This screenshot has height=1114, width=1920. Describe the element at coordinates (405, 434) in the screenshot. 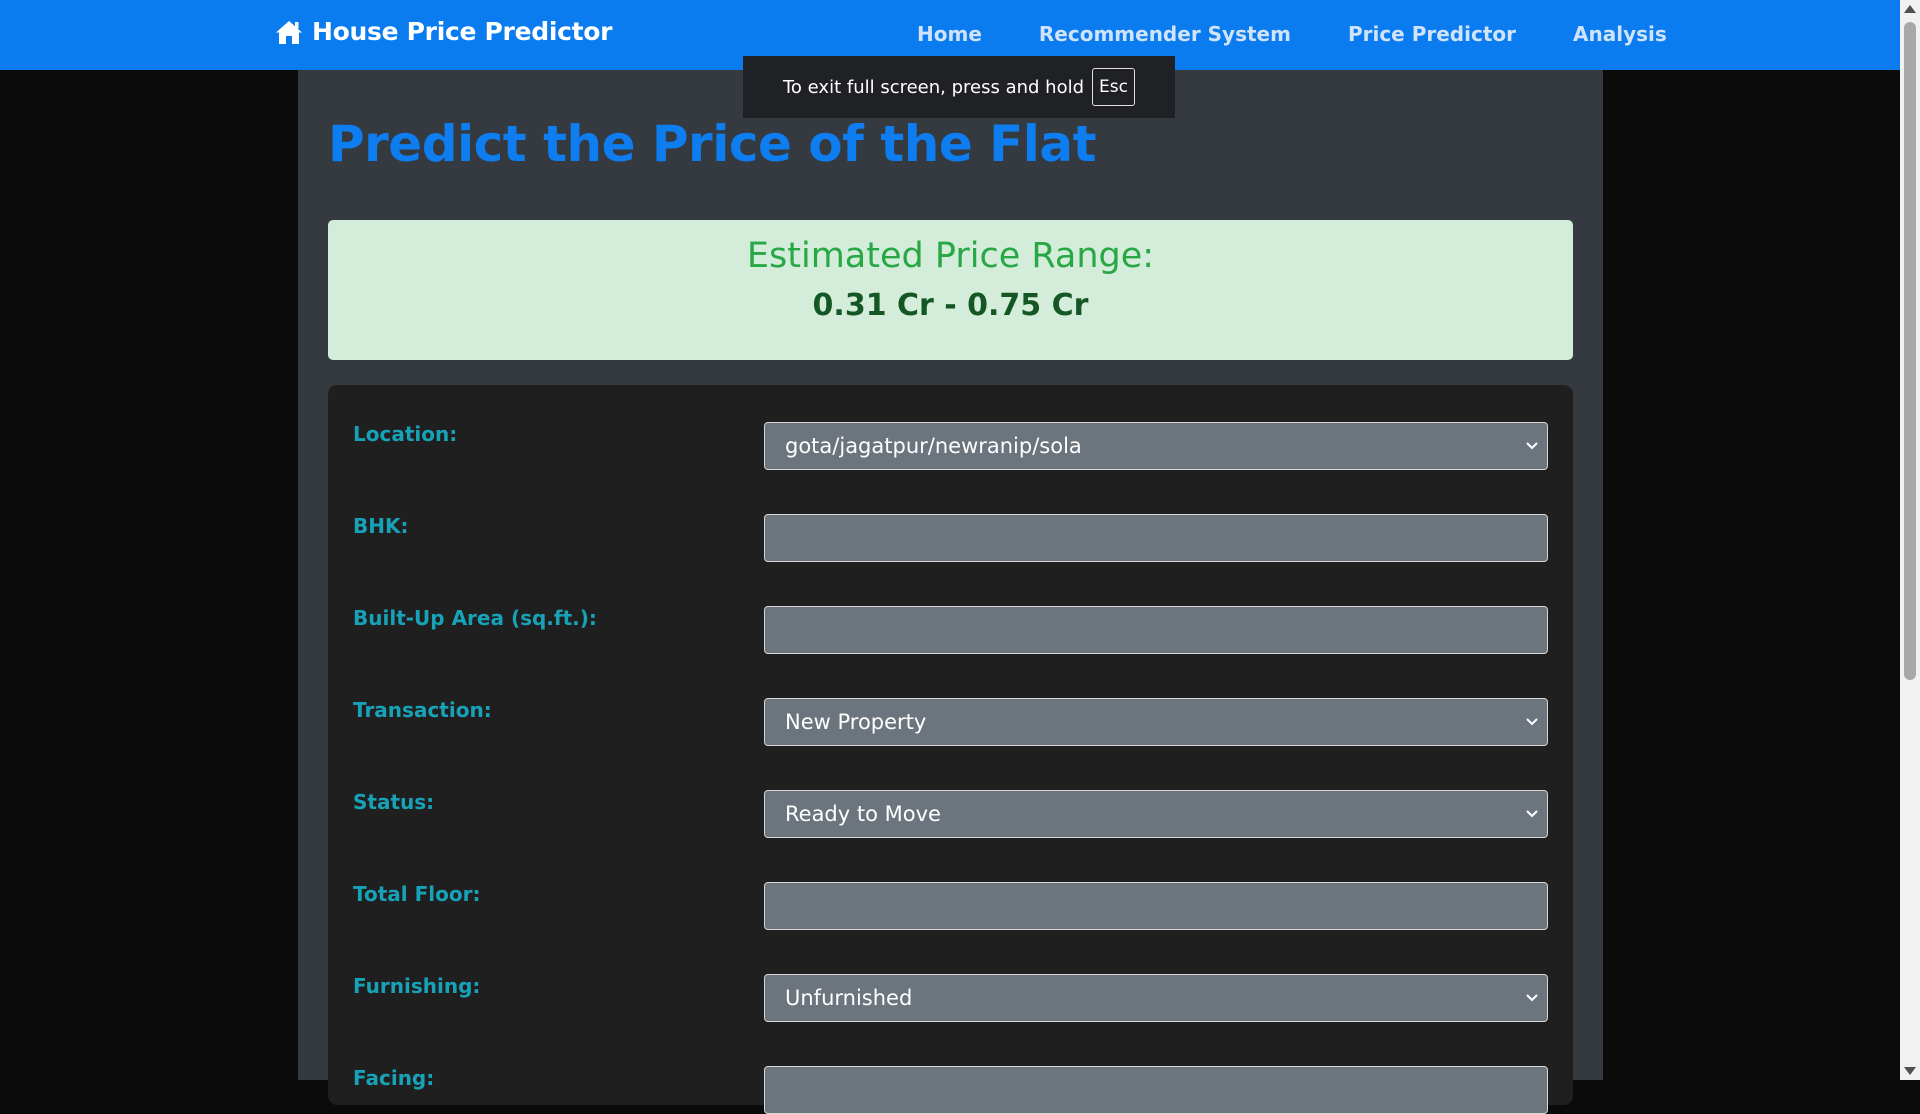

I see `location-label: Location:` at that location.